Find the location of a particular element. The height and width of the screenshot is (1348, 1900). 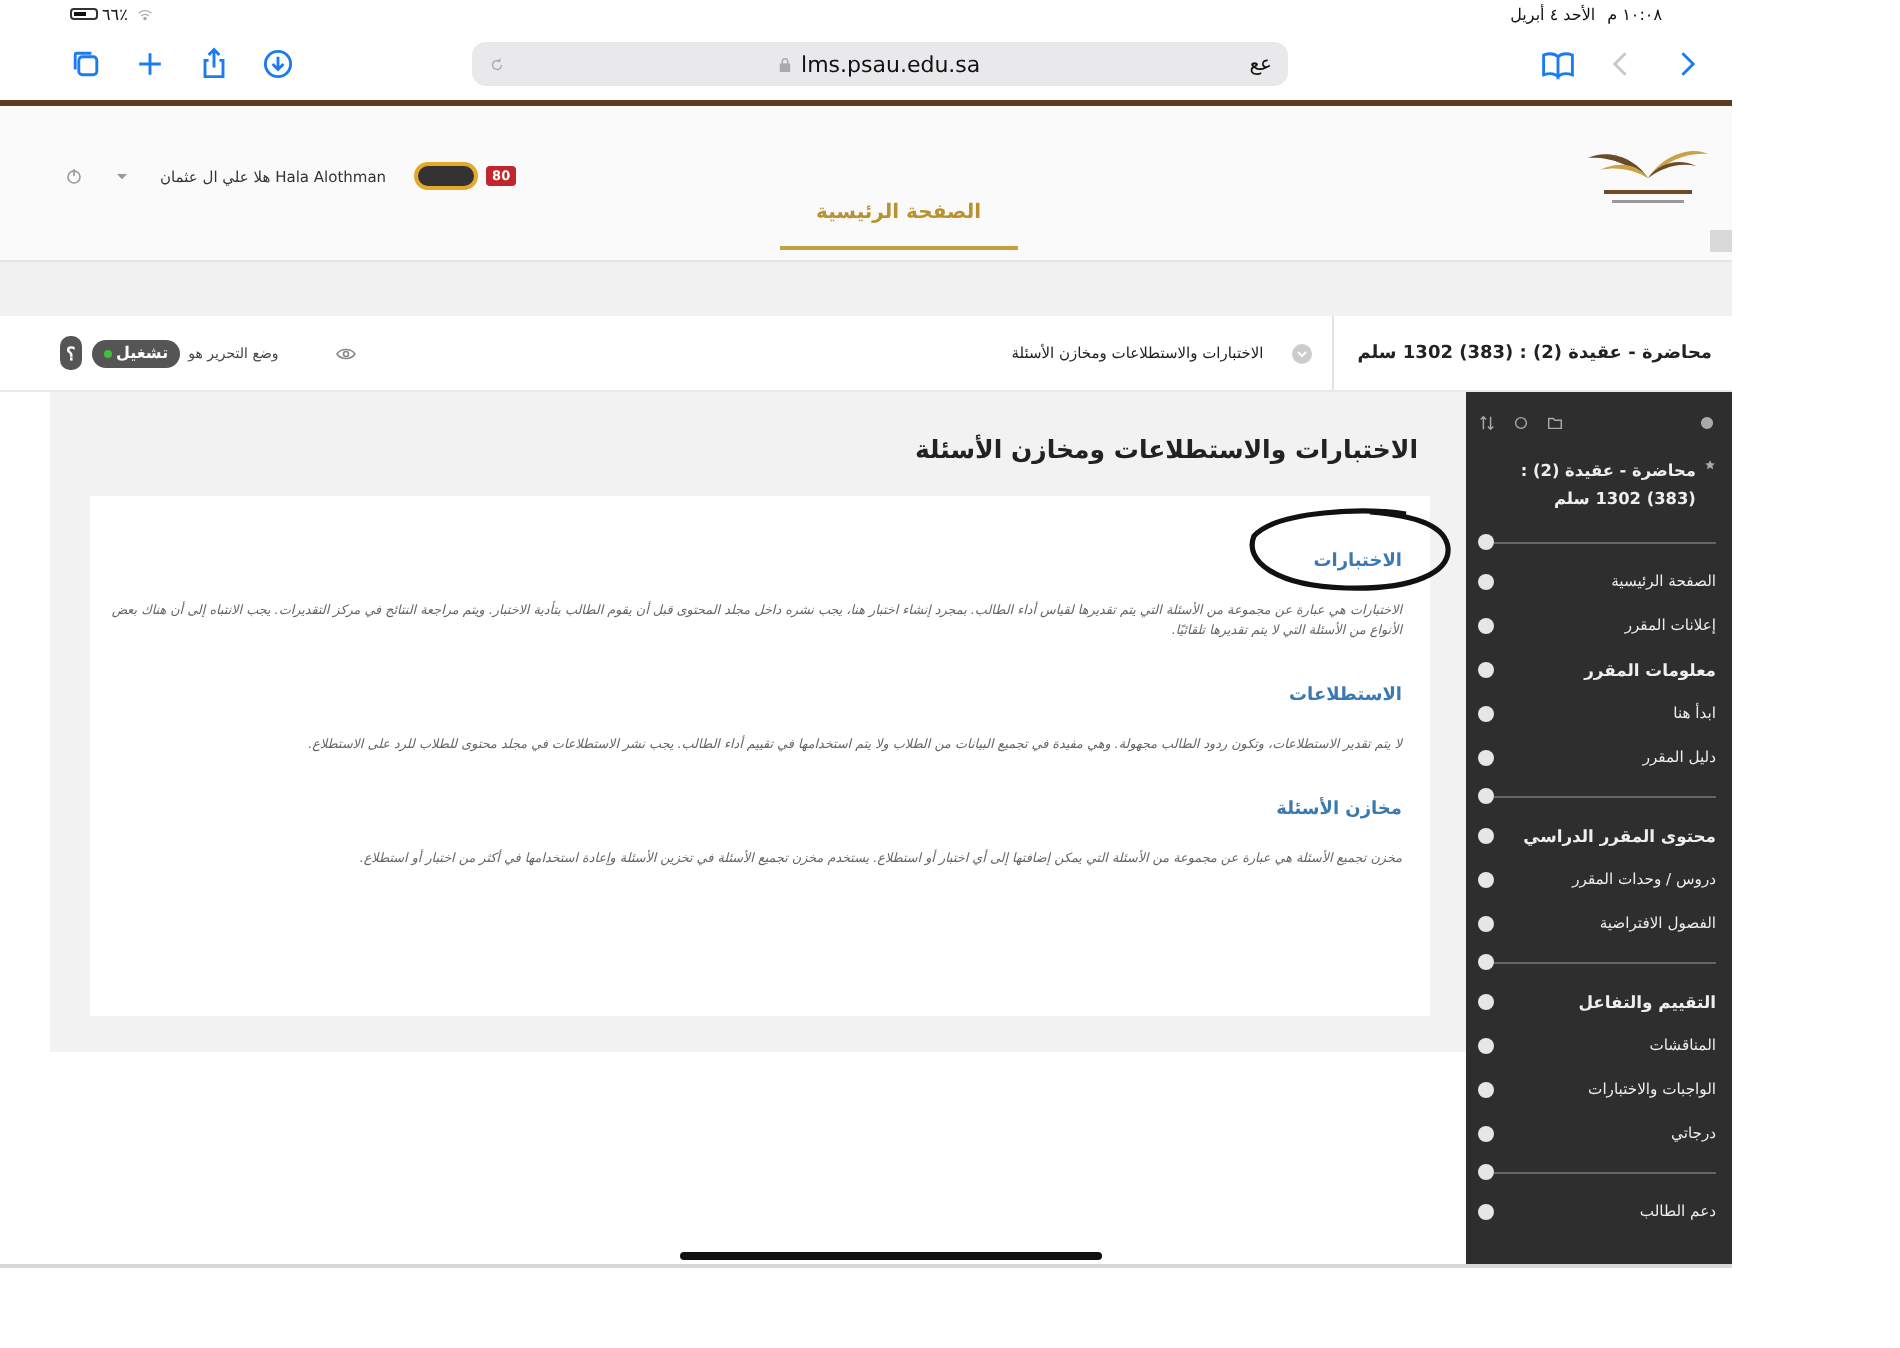

status-date: الأحد ٤ أبريل is located at coordinates (1553, 14).